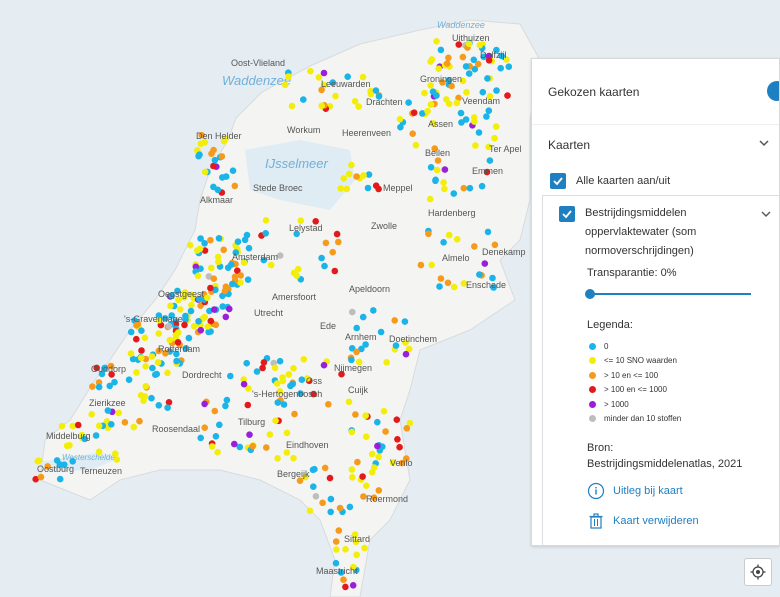  Describe the element at coordinates (683, 521) in the screenshot. I see `remove-map-link: Kaart verwijderen` at that location.